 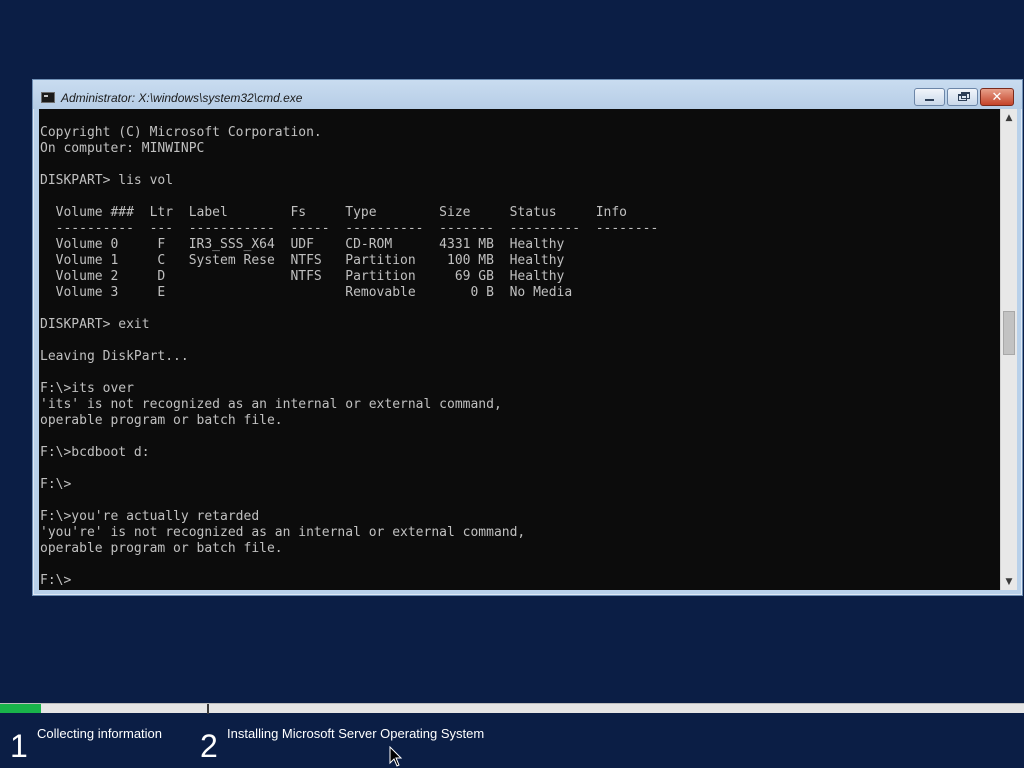 I want to click on console-line: Copyright (C) Microsoft Corporation., so click(x=181, y=132).